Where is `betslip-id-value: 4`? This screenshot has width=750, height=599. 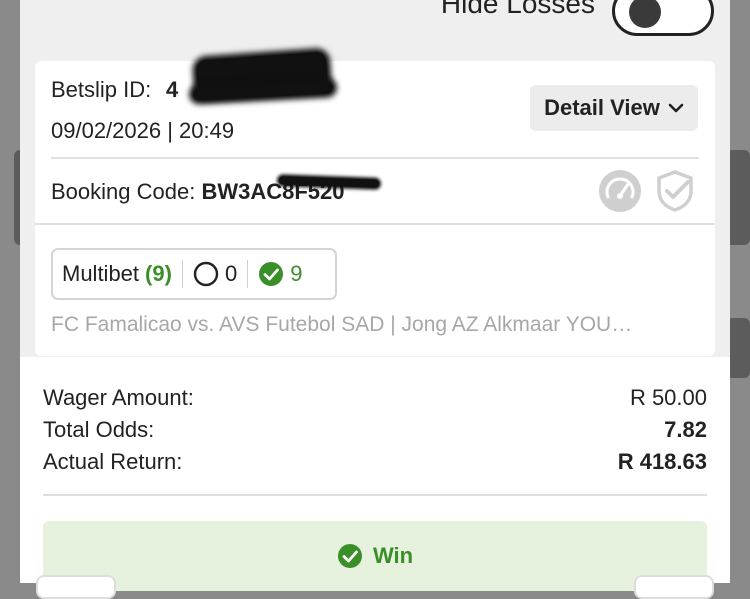 betslip-id-value: 4 is located at coordinates (172, 89).